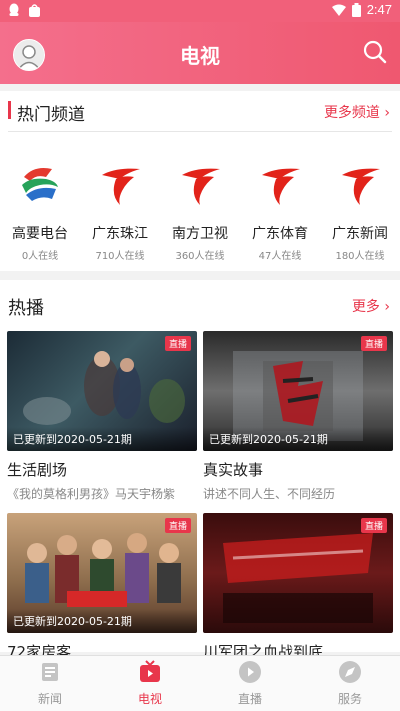 The image size is (400, 711). Describe the element at coordinates (50, 683) in the screenshot. I see `tab-news: 新闻` at that location.